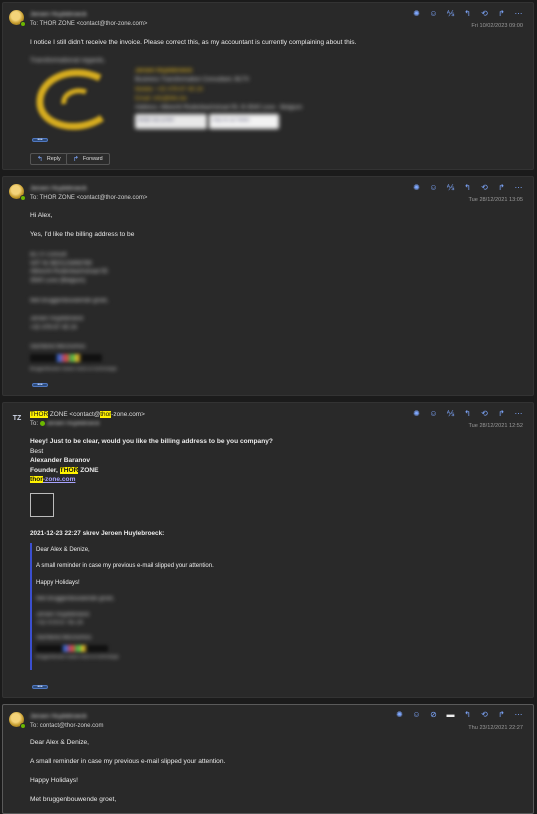 Image resolution: width=537 pixels, height=814 pixels. I want to click on forward-button: ↱ Forward, so click(88, 159).